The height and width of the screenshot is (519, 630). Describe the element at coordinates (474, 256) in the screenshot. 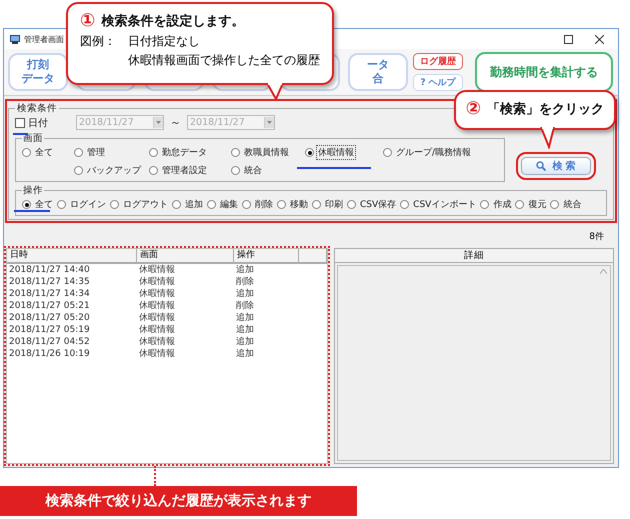

I see `detail-header: 詳細` at that location.